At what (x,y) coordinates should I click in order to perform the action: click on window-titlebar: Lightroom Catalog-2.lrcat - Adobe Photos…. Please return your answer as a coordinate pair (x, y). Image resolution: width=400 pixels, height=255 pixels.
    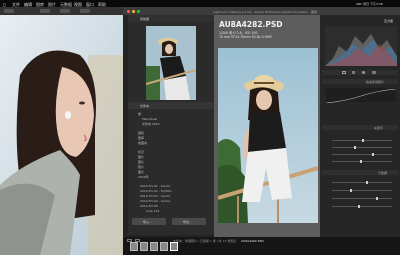
    Looking at the image, I should click on (261, 11).